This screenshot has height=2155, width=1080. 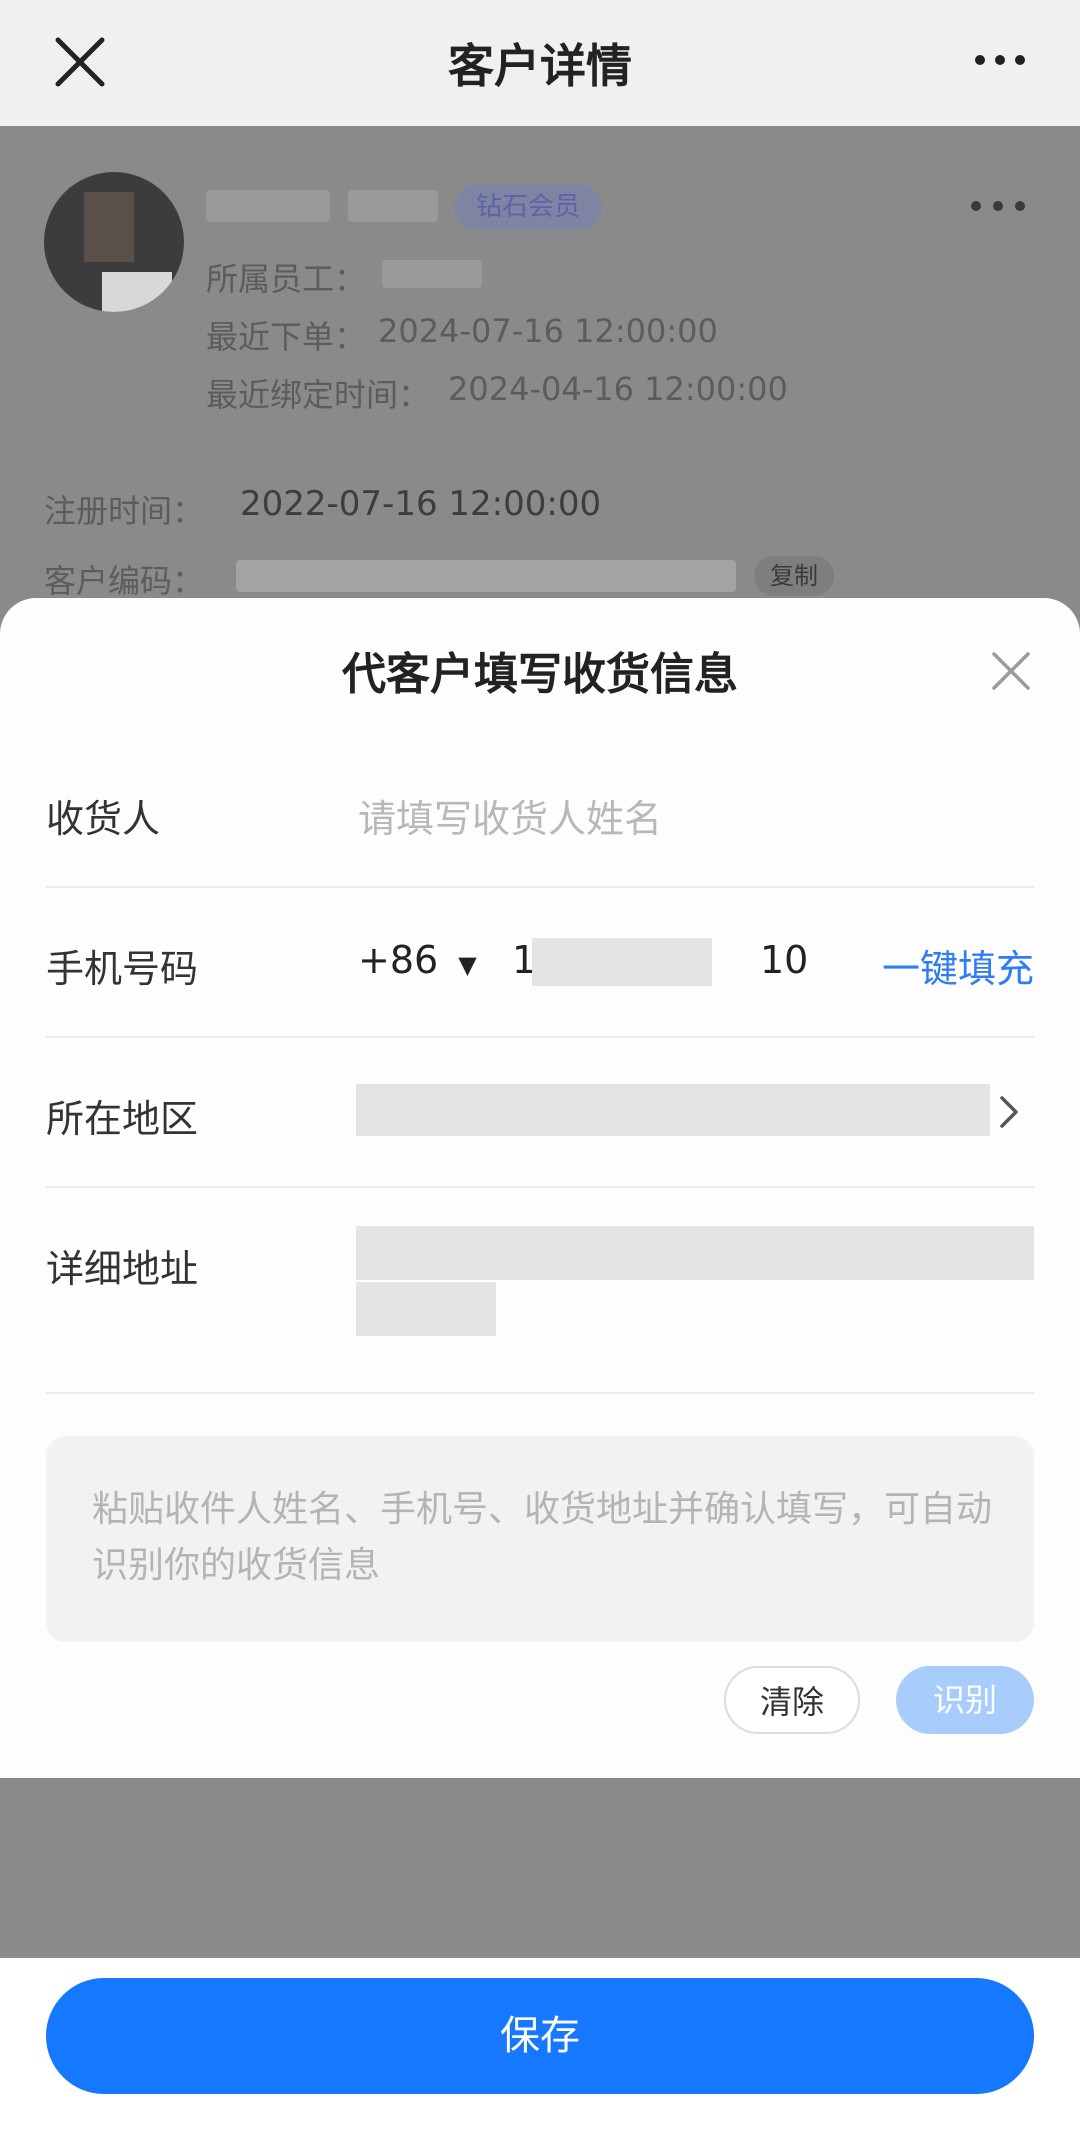 I want to click on phone-row: 手机号码 +86 ▼ 1 10 一键填充, so click(x=540, y=962).